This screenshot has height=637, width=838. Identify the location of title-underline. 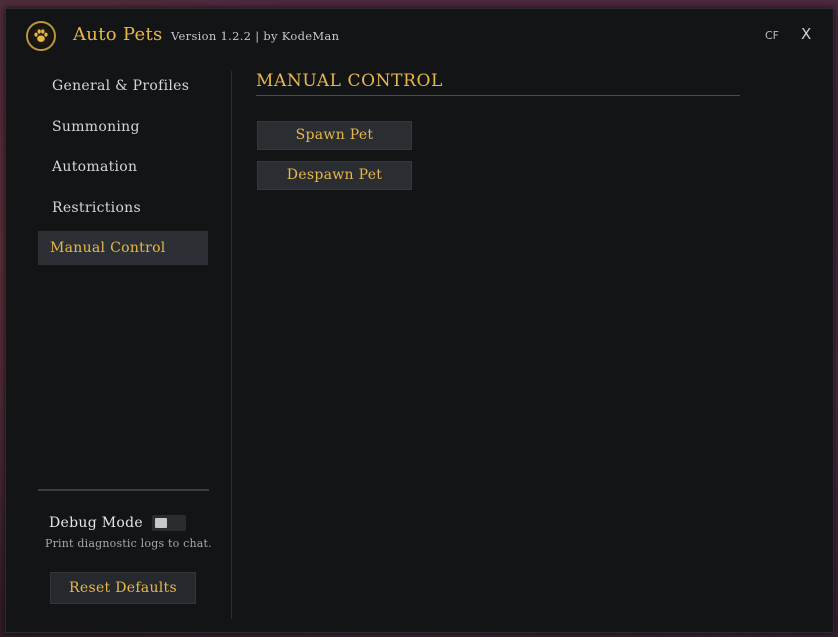
(498, 95).